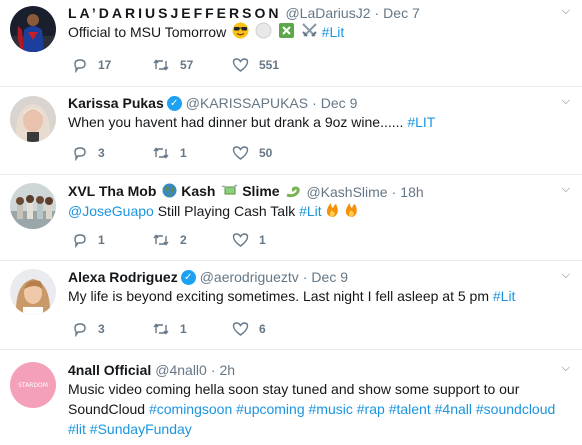  I want to click on reply-count: 1, so click(101, 240).